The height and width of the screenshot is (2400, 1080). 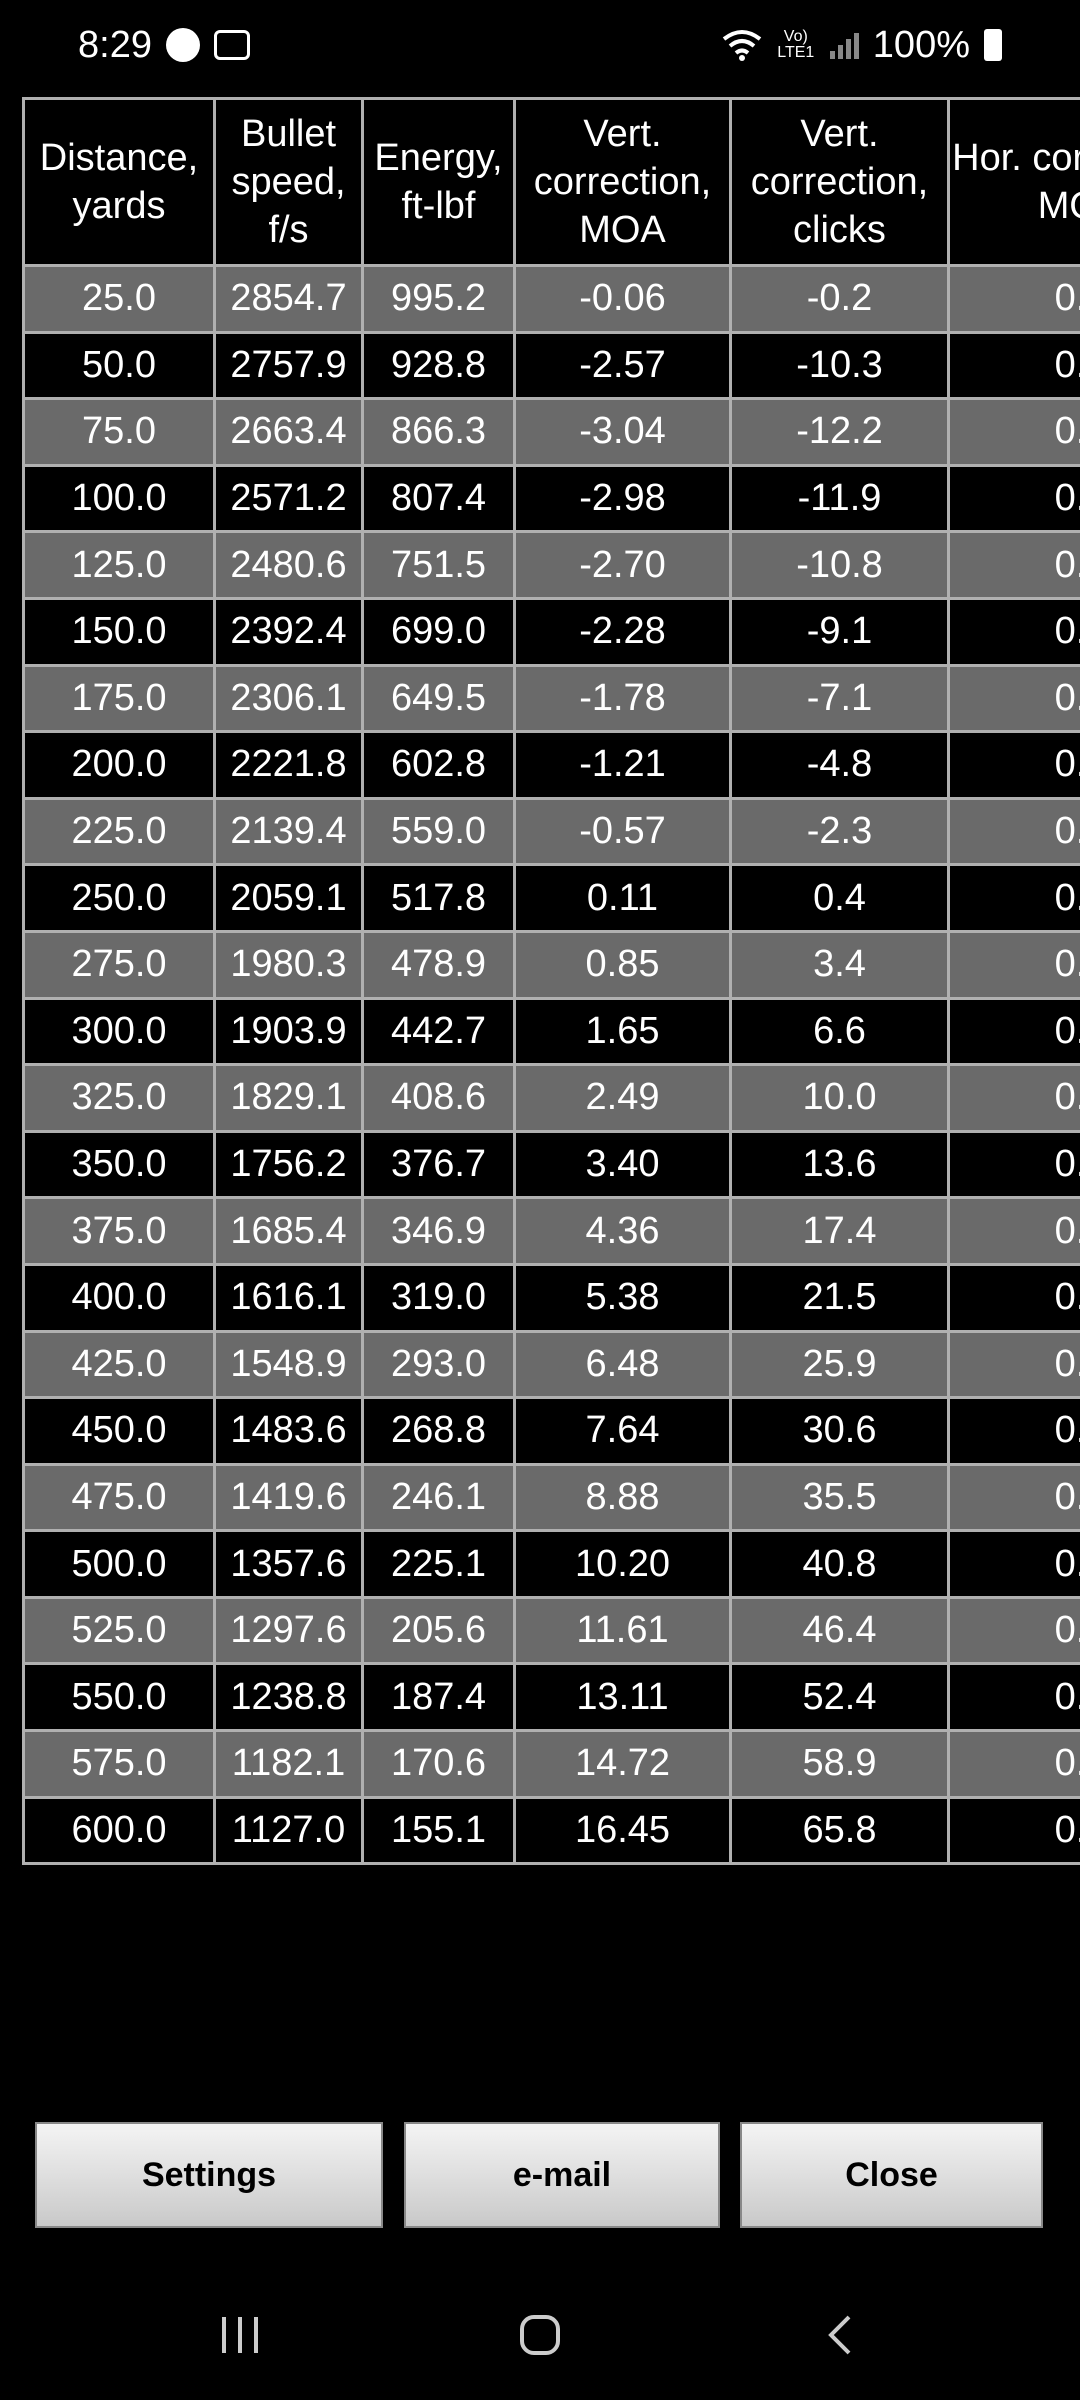 I want to click on network-type: Vo) LTE1, so click(x=796, y=44).